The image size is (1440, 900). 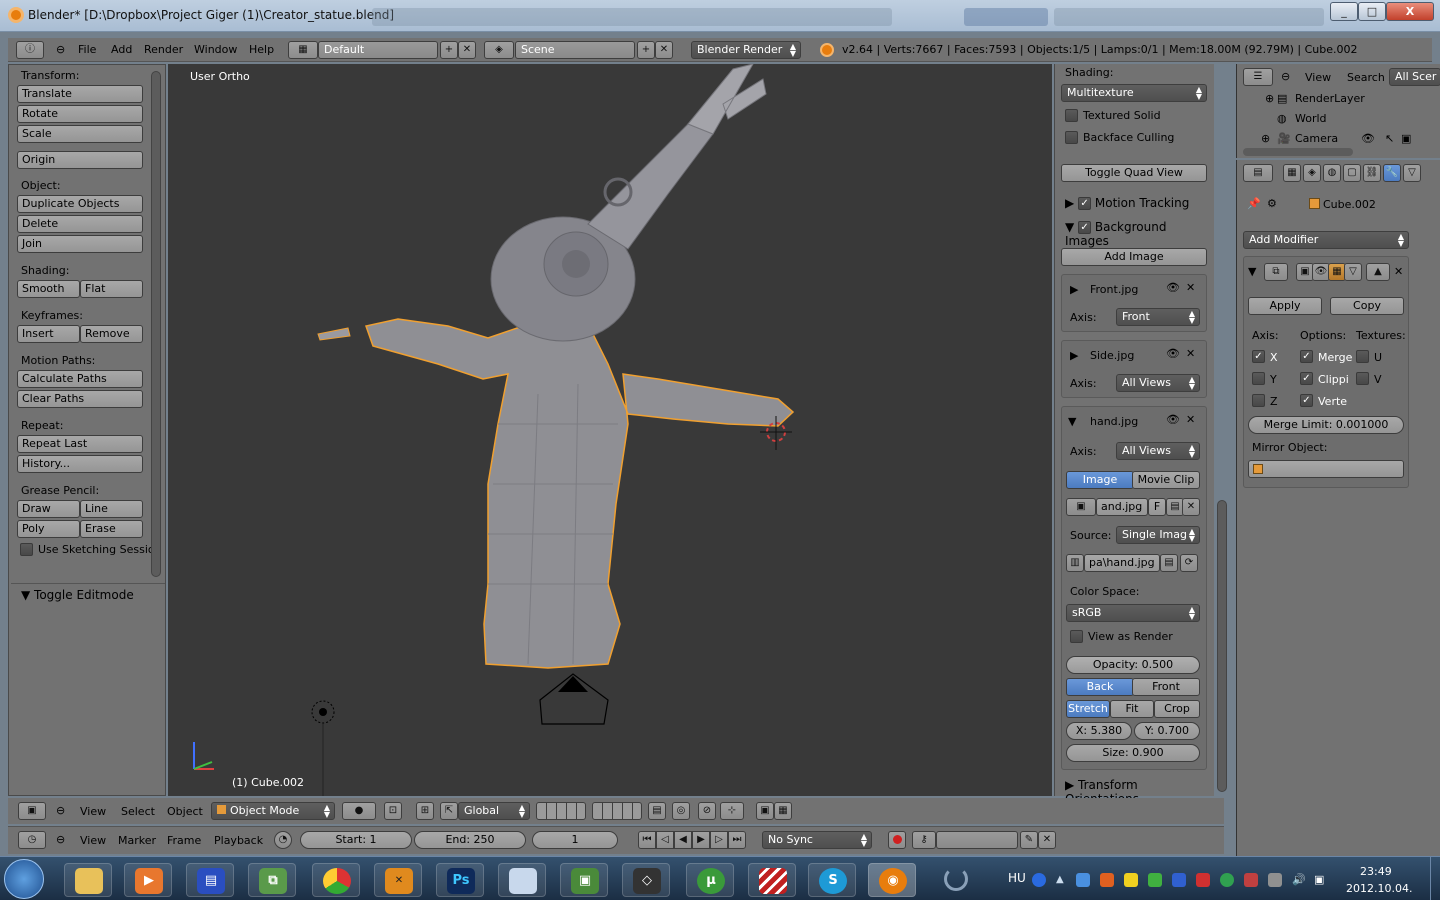 What do you see at coordinates (1029, 840) in the screenshot?
I see `insert-keyframe-icon: ✎` at bounding box center [1029, 840].